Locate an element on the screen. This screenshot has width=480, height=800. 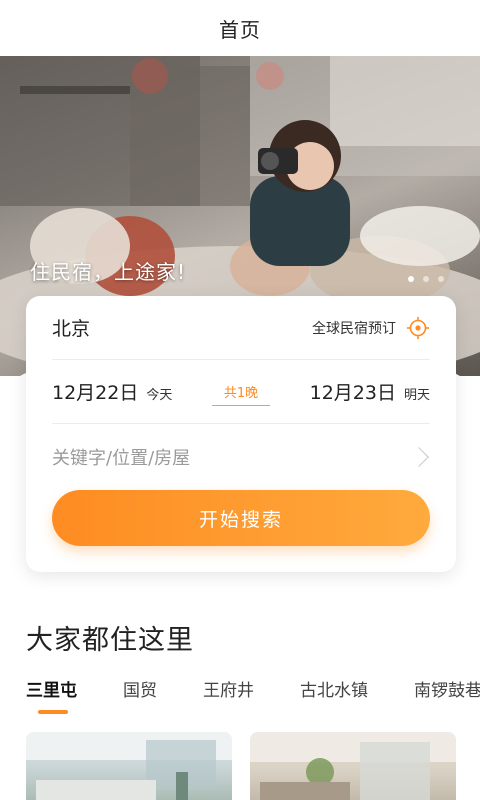
top-bar: 首页 is located at coordinates (240, 28).